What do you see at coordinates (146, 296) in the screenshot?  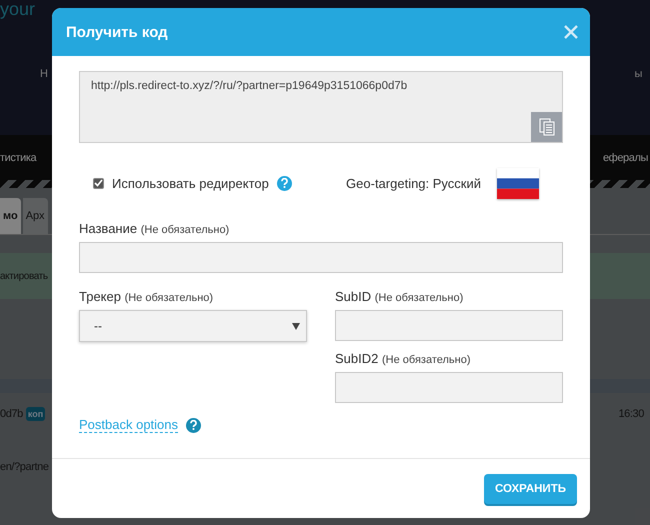 I see `field-label: Трекер (Не обязательно)` at bounding box center [146, 296].